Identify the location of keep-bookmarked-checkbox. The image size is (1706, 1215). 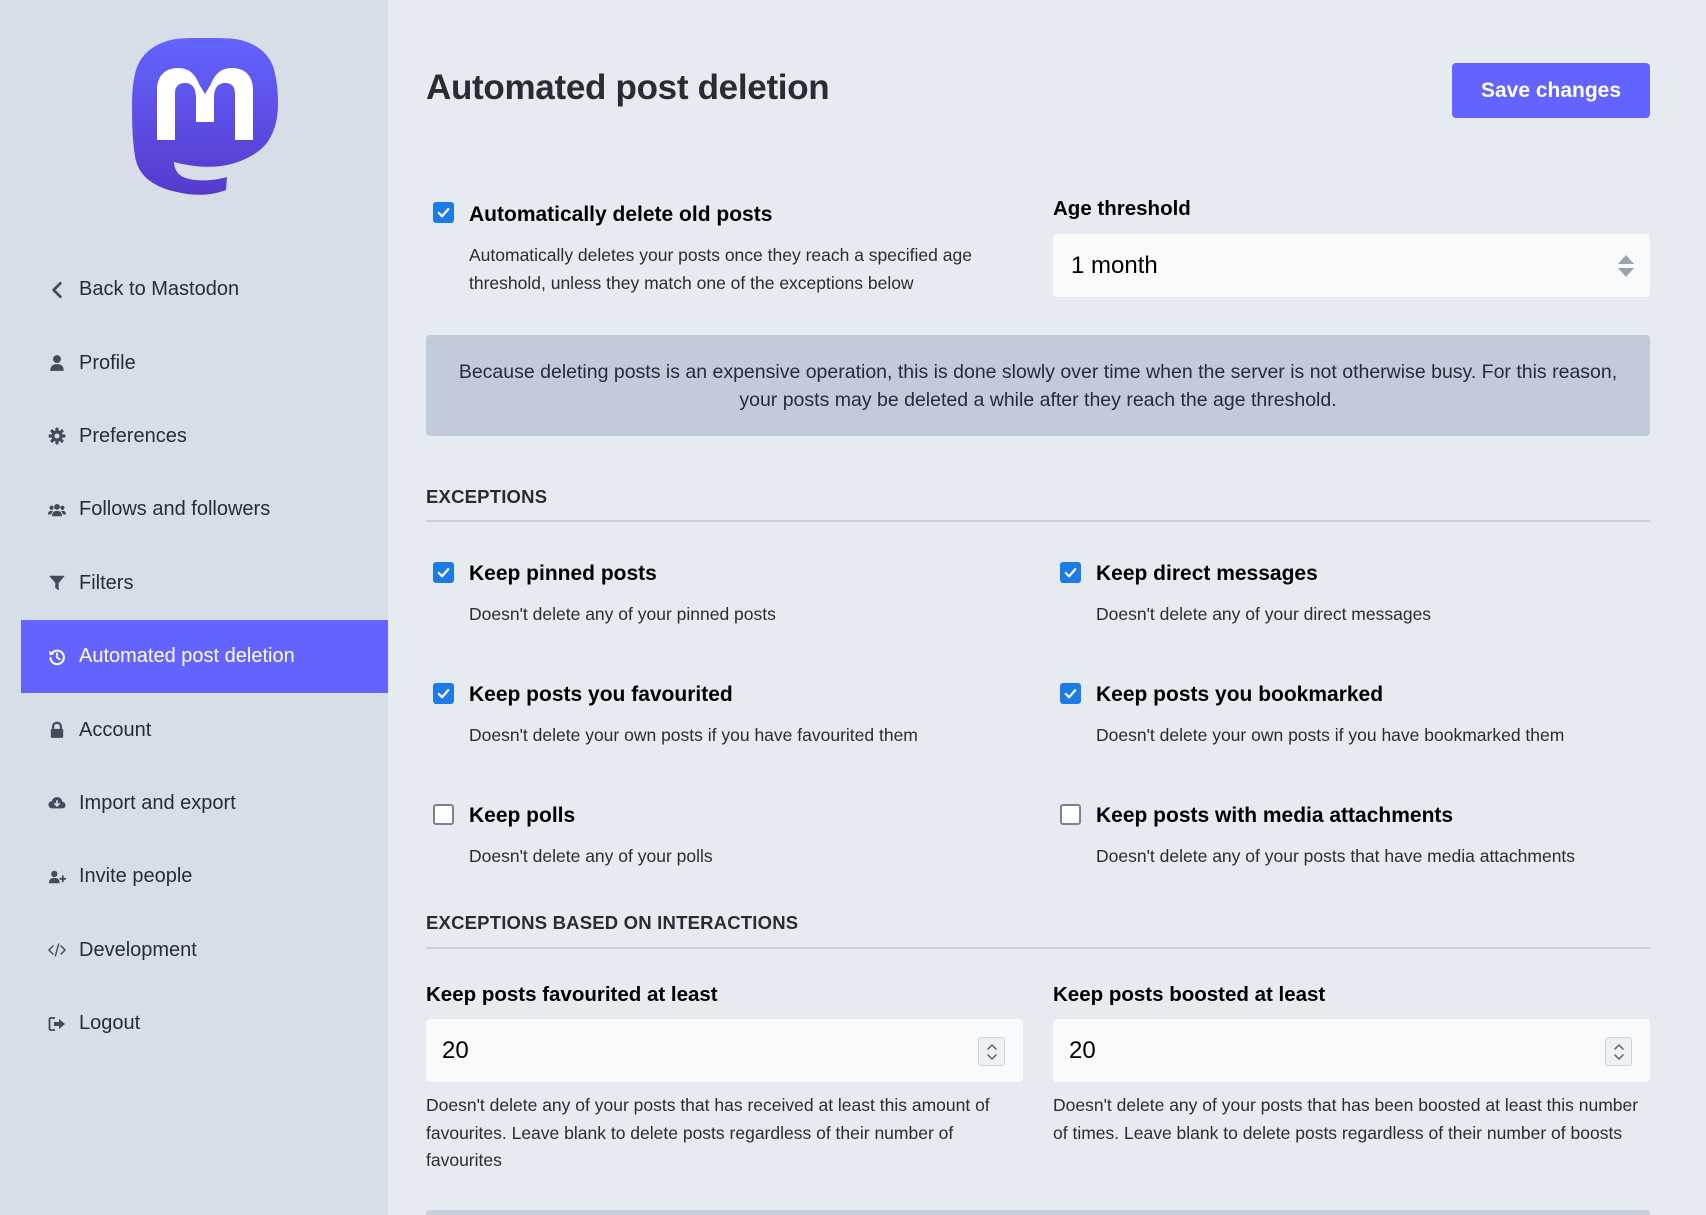
(1070, 693).